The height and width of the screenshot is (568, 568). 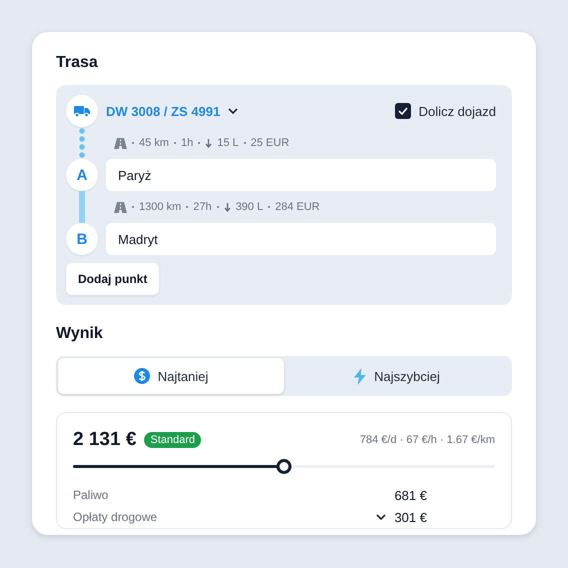 I want to click on slider, so click(x=284, y=466).